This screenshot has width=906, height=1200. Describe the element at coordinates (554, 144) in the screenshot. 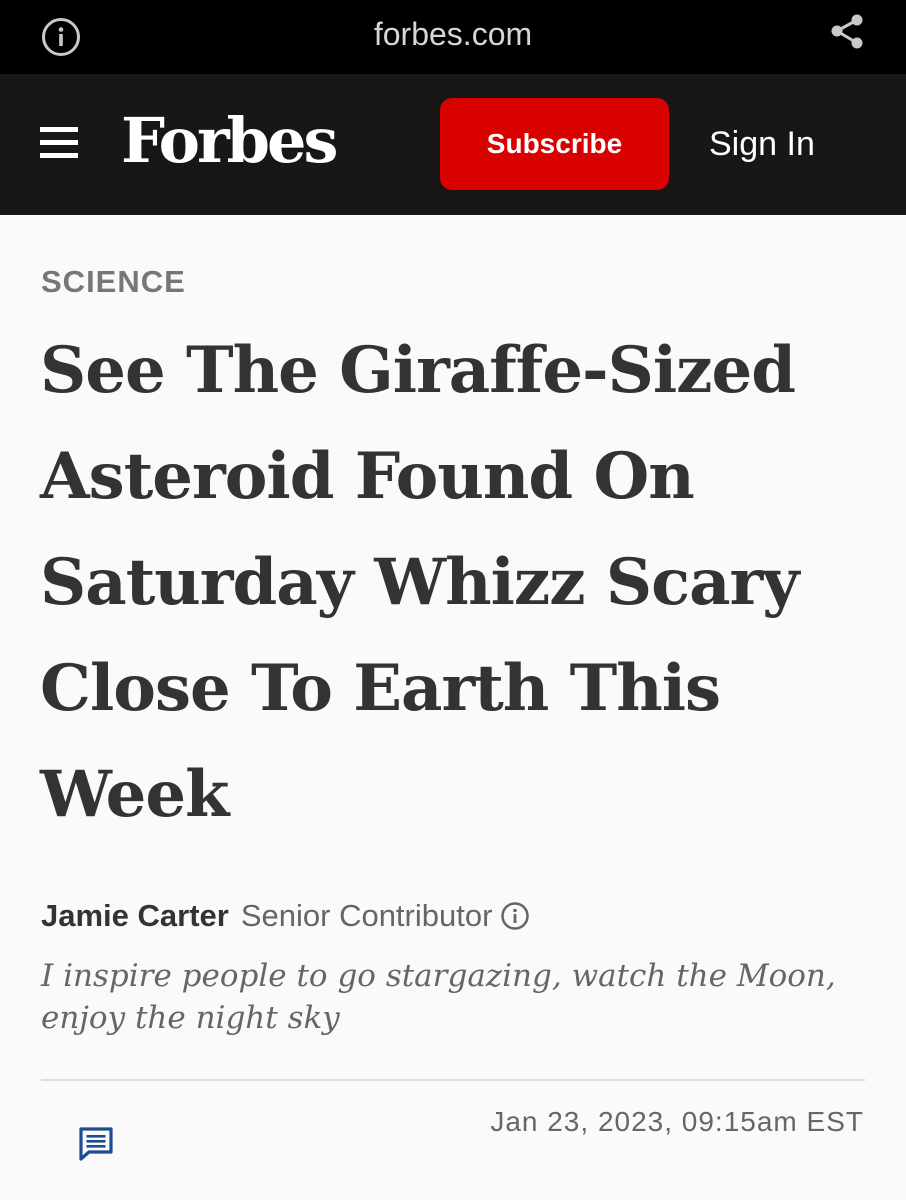

I see `subscribe-button: Subscribe` at that location.